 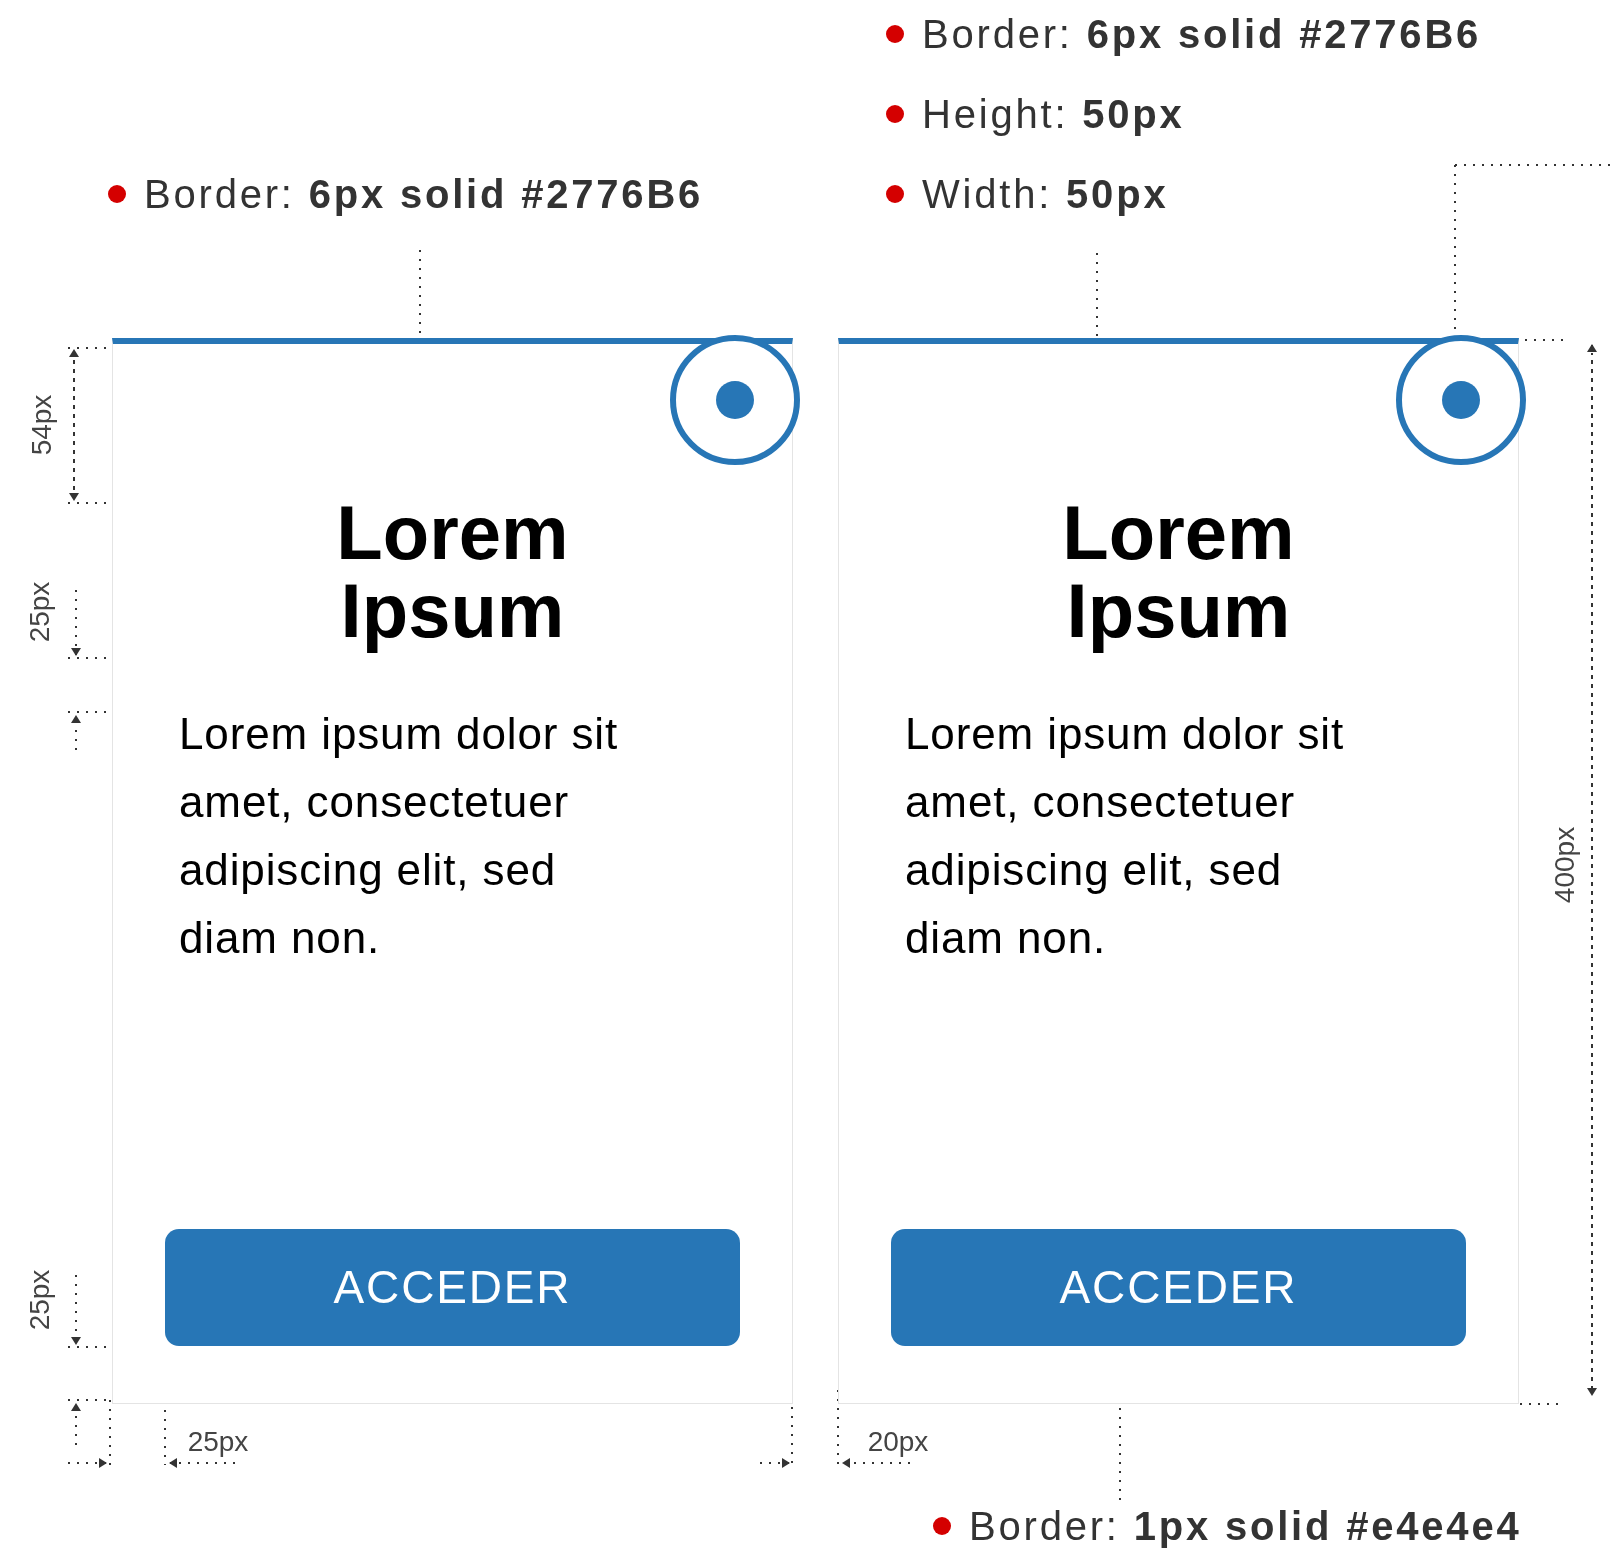 What do you see at coordinates (1053, 114) in the screenshot?
I see `annotation-text: Height: 50px` at bounding box center [1053, 114].